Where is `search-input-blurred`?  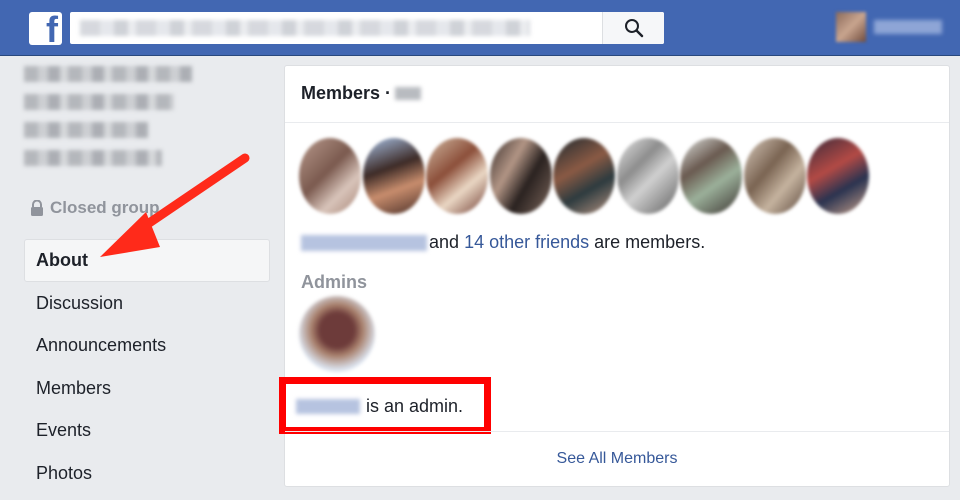 search-input-blurred is located at coordinates (305, 28).